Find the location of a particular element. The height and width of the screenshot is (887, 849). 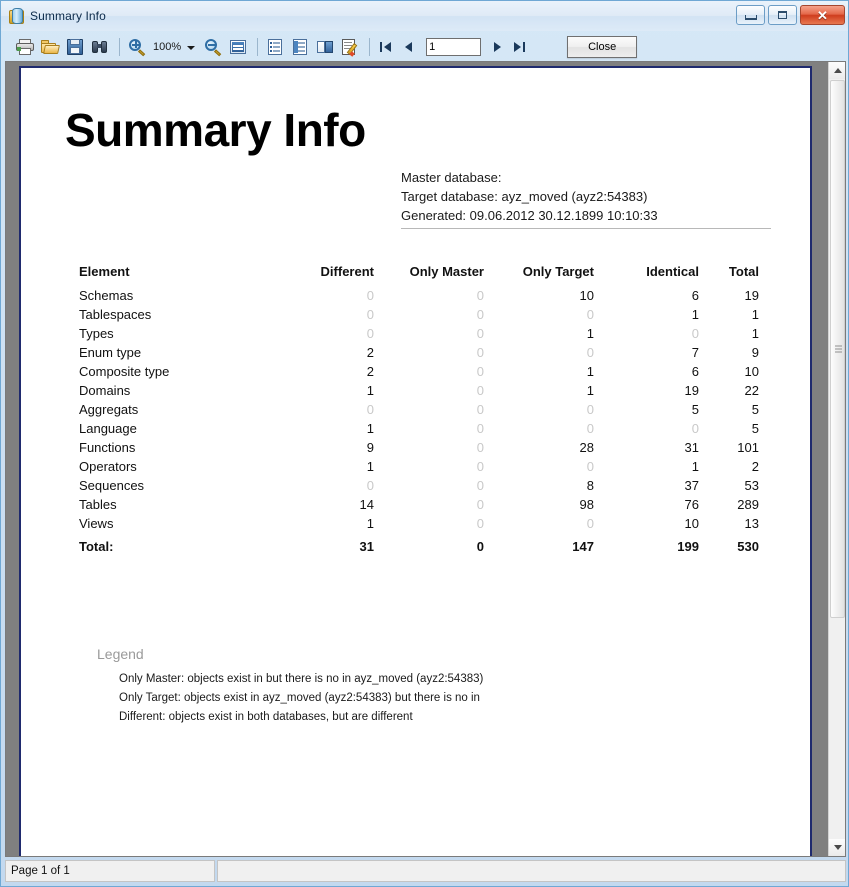

table-row: Views 1 0 0 10 13 is located at coordinates (419, 523).